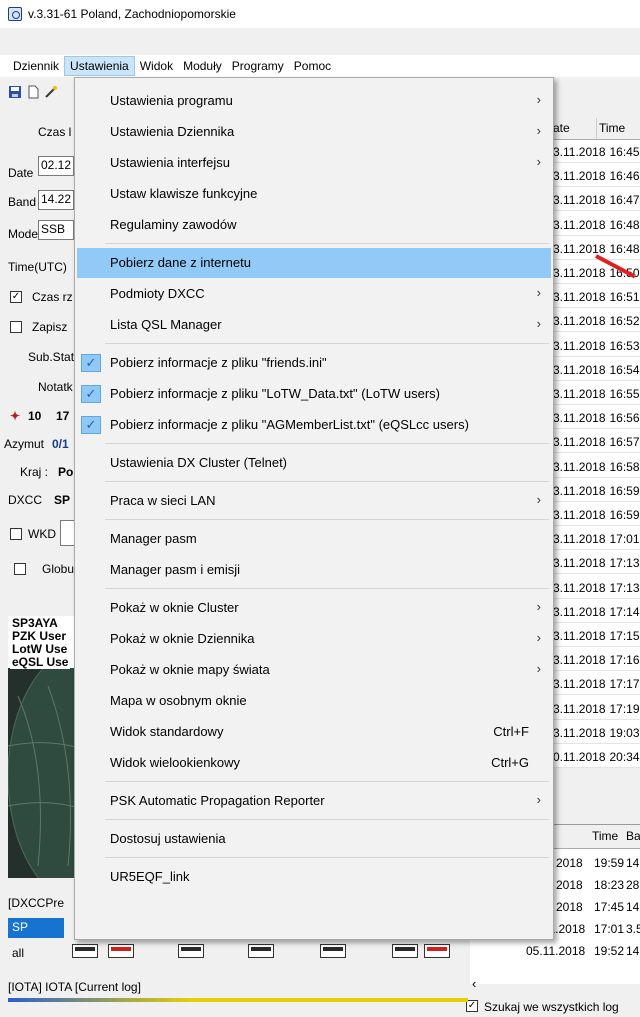 The height and width of the screenshot is (1017, 640). Describe the element at coordinates (595, 346) in the screenshot. I see `table-row: 3.11.2018 16:53` at that location.